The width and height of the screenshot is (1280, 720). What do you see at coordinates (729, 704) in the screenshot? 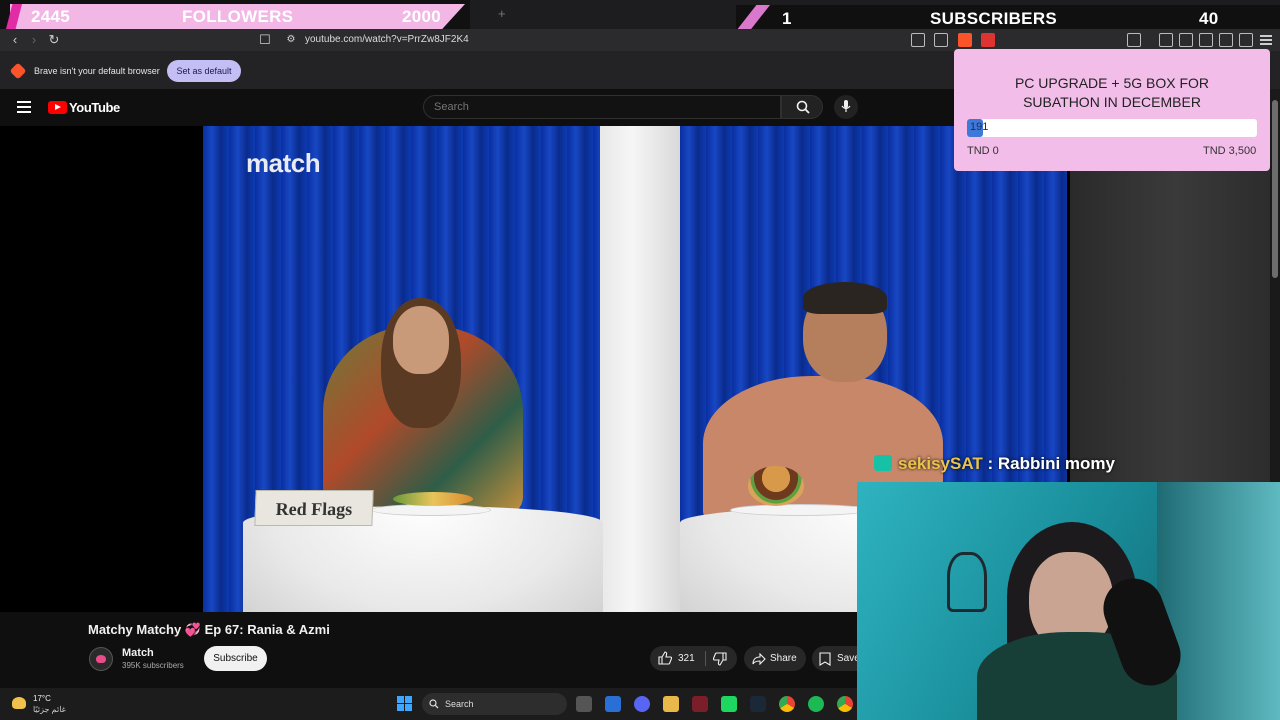
I see `green-app-icon` at bounding box center [729, 704].